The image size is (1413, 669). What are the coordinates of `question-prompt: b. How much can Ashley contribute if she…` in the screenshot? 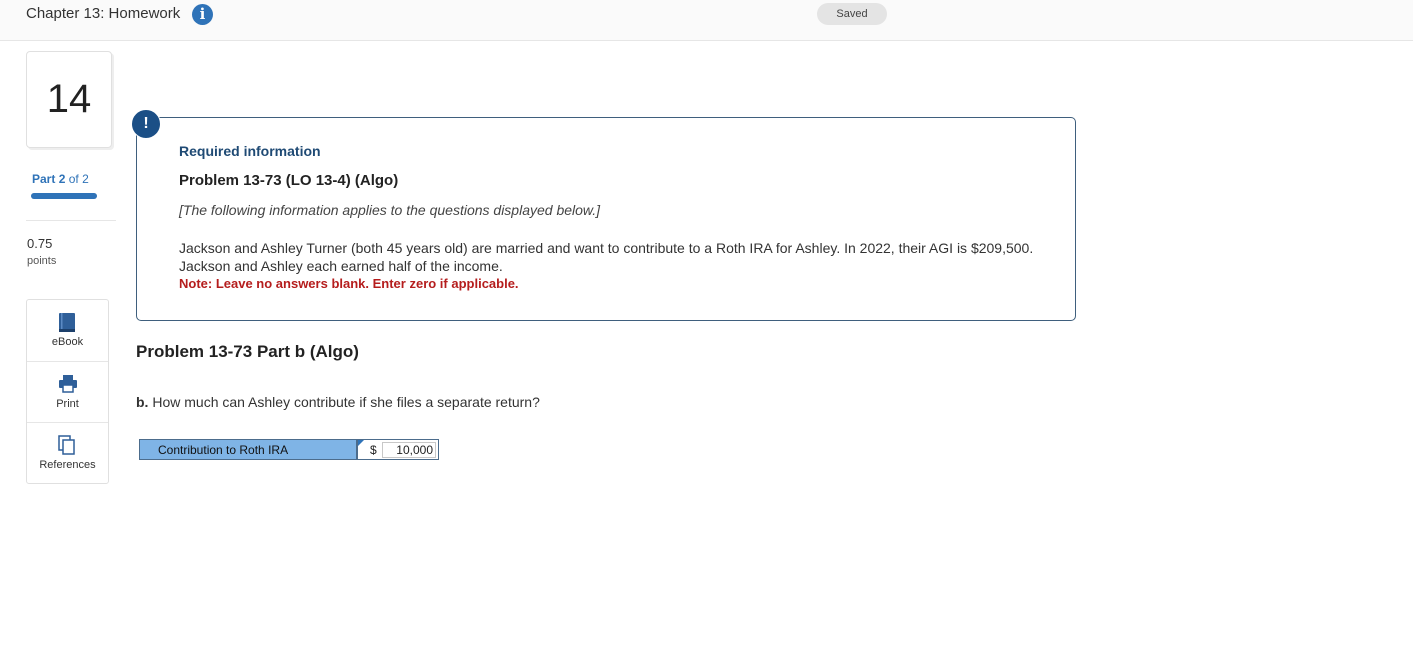 It's located at (338, 402).